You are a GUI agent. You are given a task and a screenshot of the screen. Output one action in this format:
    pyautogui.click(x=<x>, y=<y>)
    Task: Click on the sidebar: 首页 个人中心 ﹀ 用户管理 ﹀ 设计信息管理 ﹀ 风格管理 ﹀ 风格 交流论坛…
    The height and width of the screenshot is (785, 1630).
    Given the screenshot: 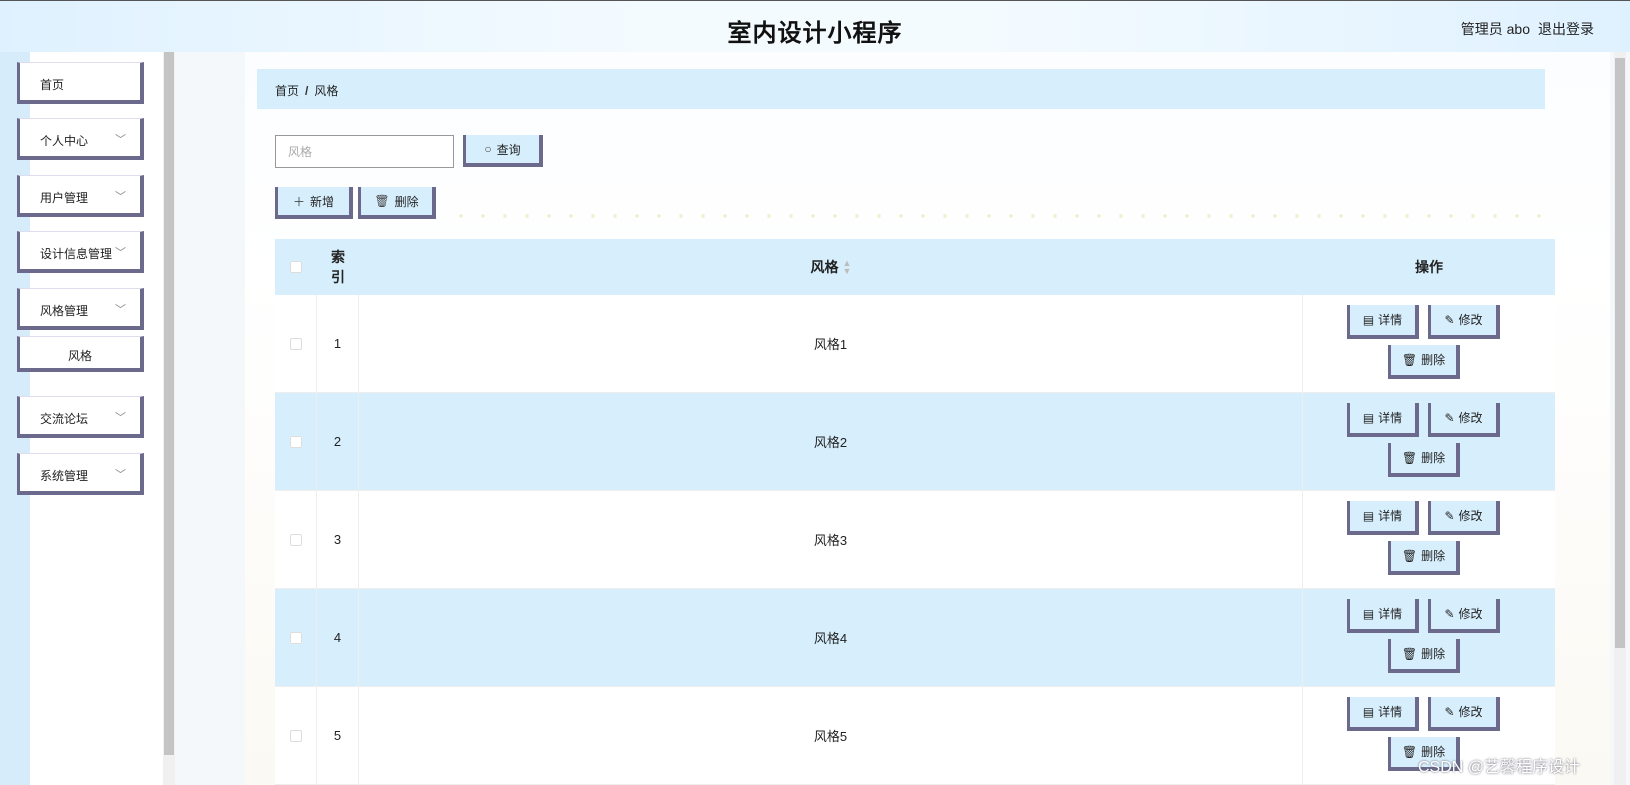 What is the action you would take?
    pyautogui.click(x=87, y=418)
    